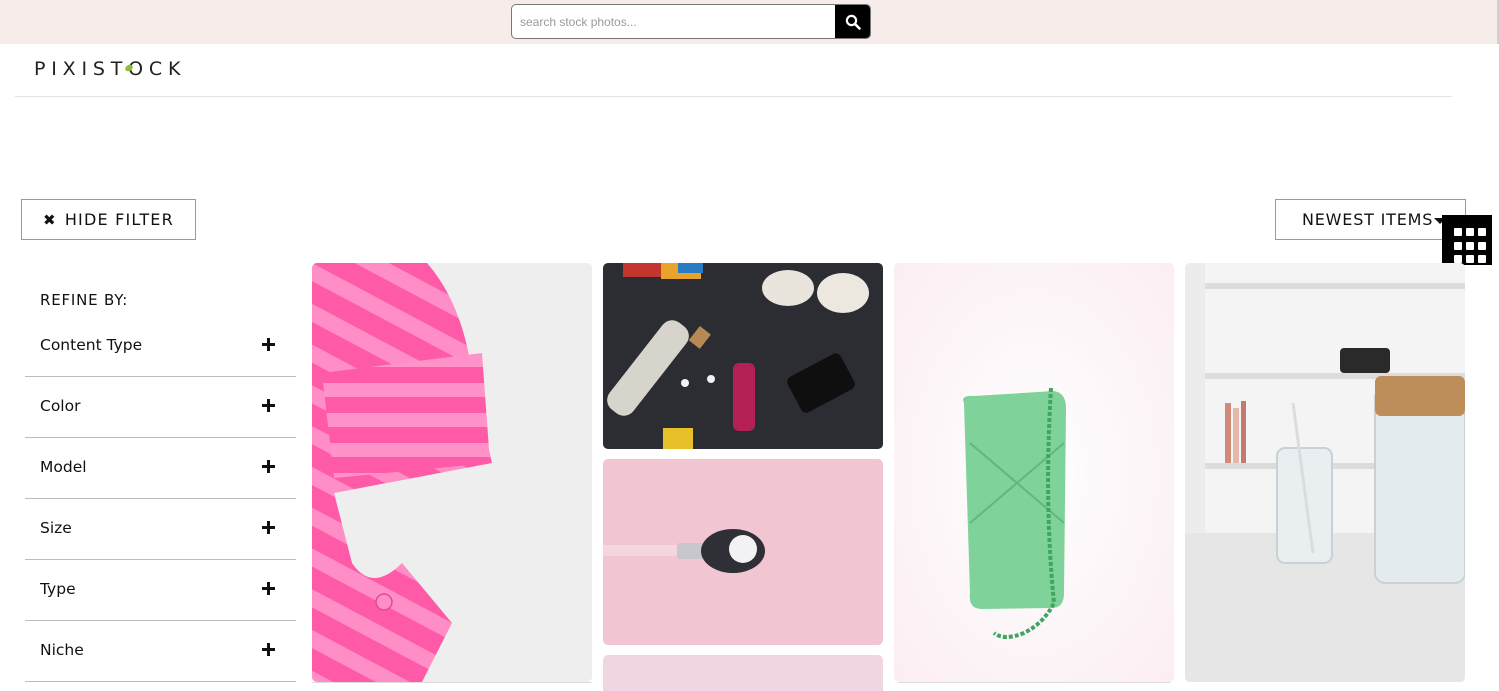 The height and width of the screenshot is (691, 1499). I want to click on photo-partial, so click(743, 673).